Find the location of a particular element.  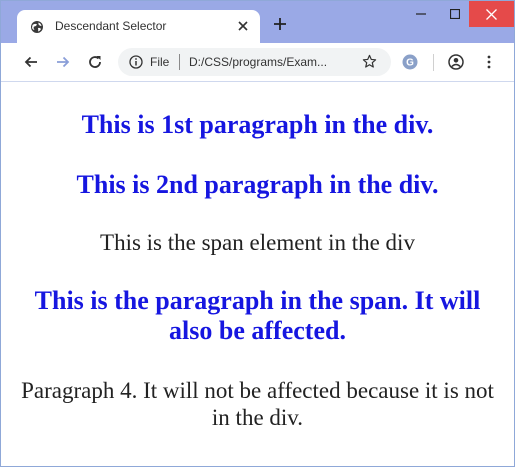

info-icon is located at coordinates (136, 62).